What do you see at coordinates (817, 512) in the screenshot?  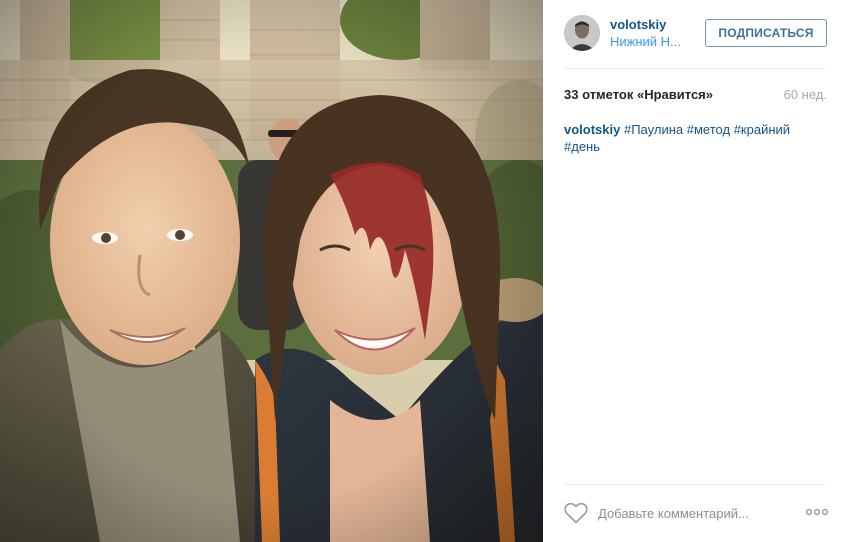 I see `more-options-icon` at bounding box center [817, 512].